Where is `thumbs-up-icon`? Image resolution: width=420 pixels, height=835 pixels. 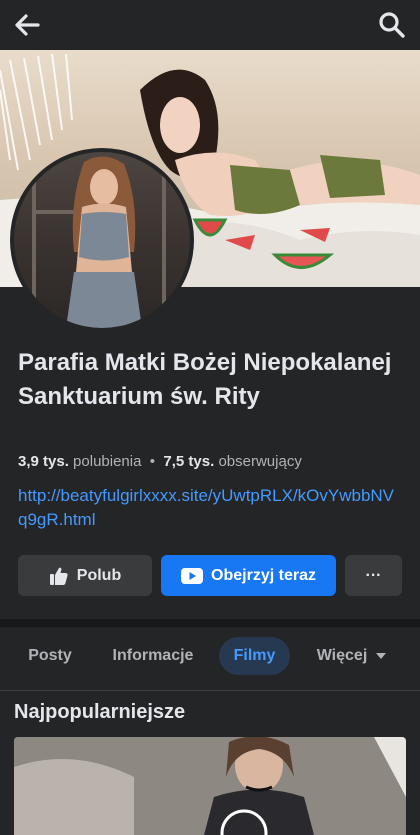
thumbs-up-icon is located at coordinates (58, 576).